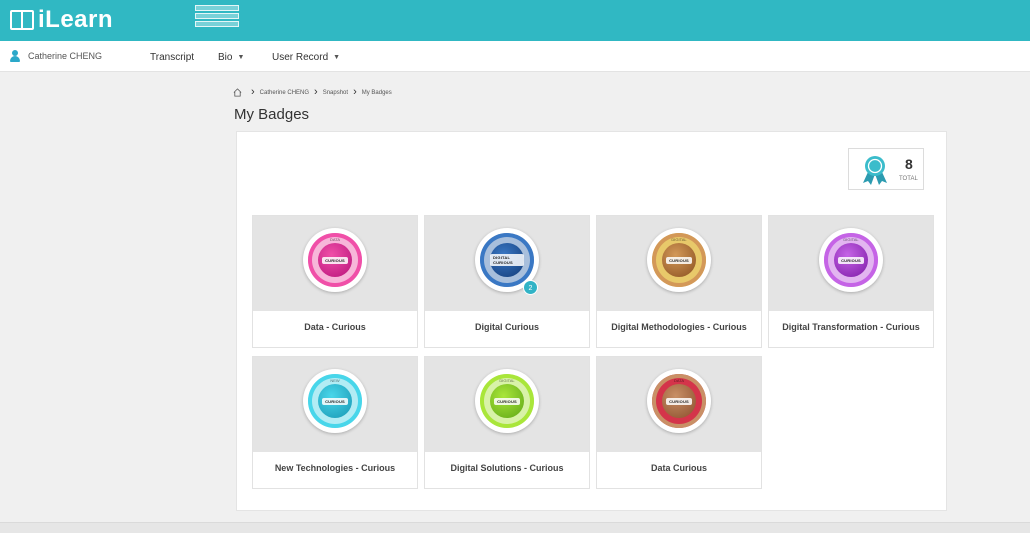 This screenshot has width=1030, height=533. I want to click on badge-count-bubble: 2, so click(530, 287).